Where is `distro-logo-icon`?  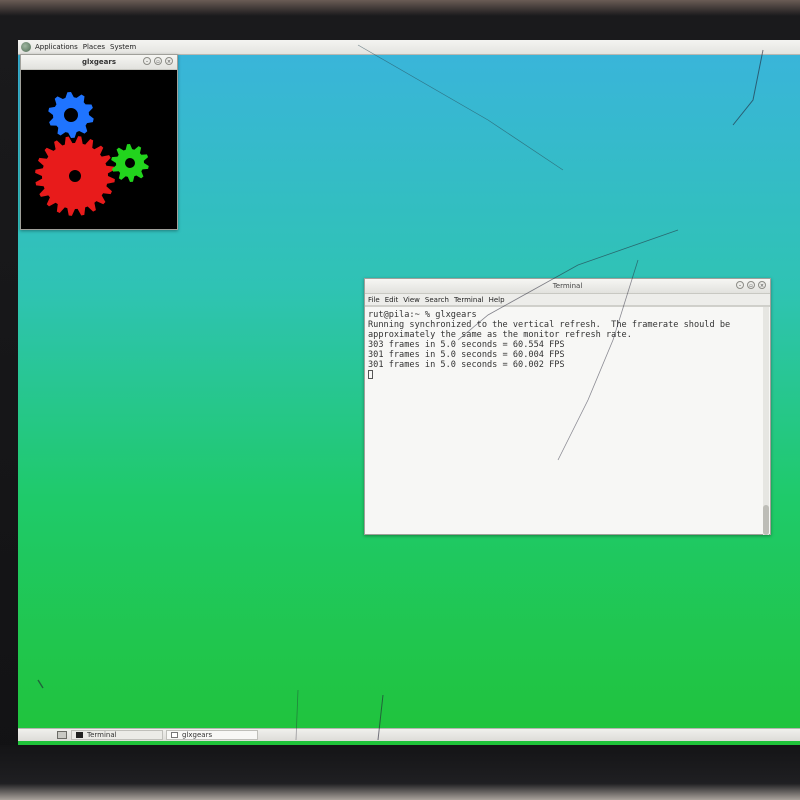
distro-logo-icon is located at coordinates (26, 47).